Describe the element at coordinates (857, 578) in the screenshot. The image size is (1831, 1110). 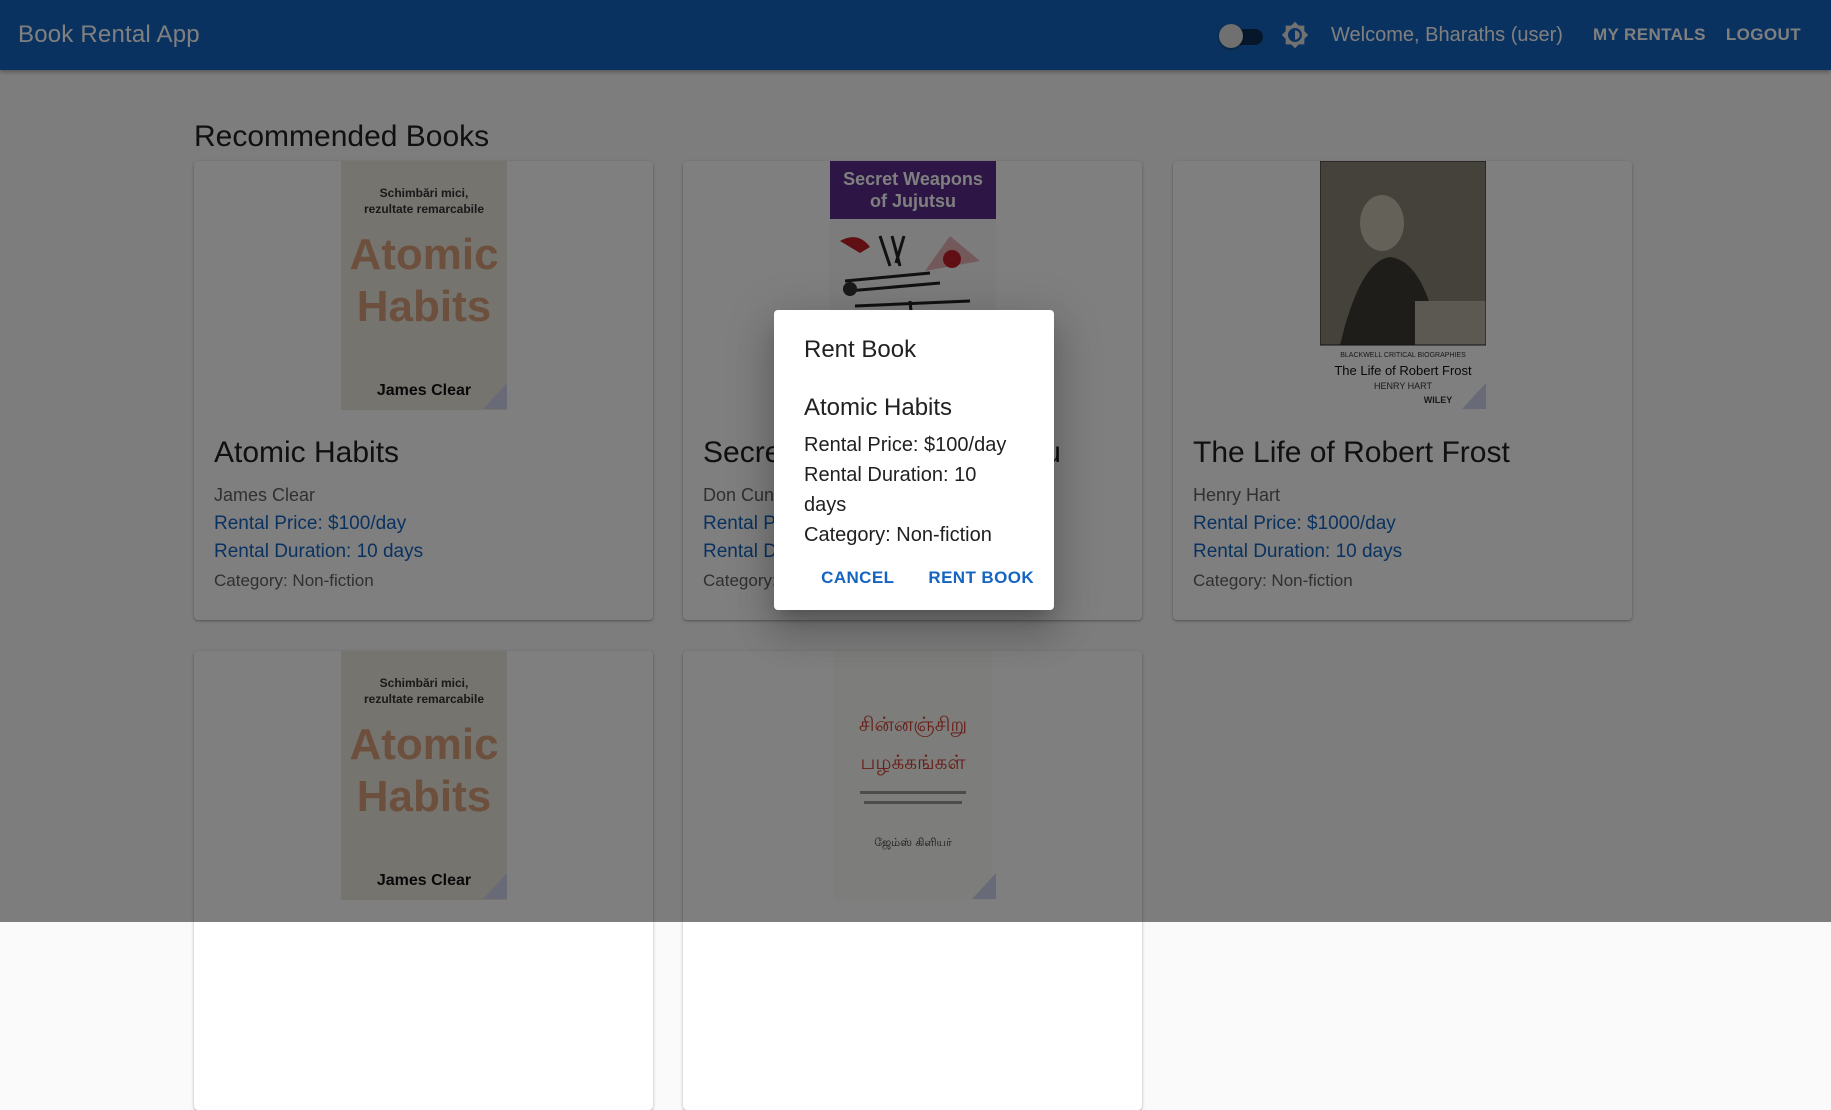
I see `cancel-button: CANCEL` at that location.